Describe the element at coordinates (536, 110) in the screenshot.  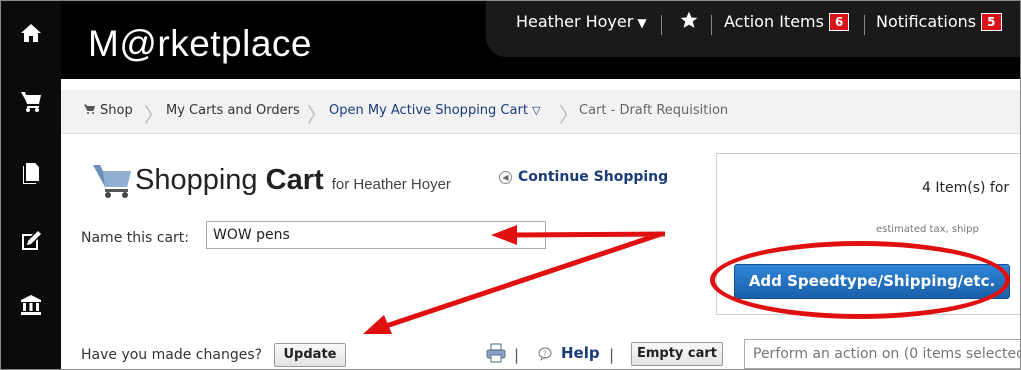
I see `caret-down-icon: ▽` at that location.